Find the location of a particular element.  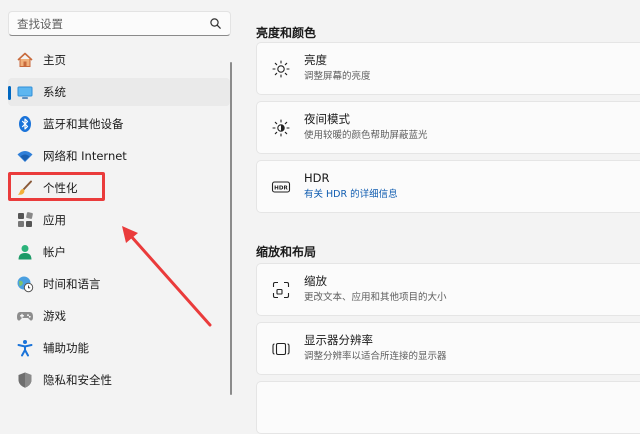

card-scale: 缩放 更改文本、应用和其他项目的大小 is located at coordinates (448, 289).